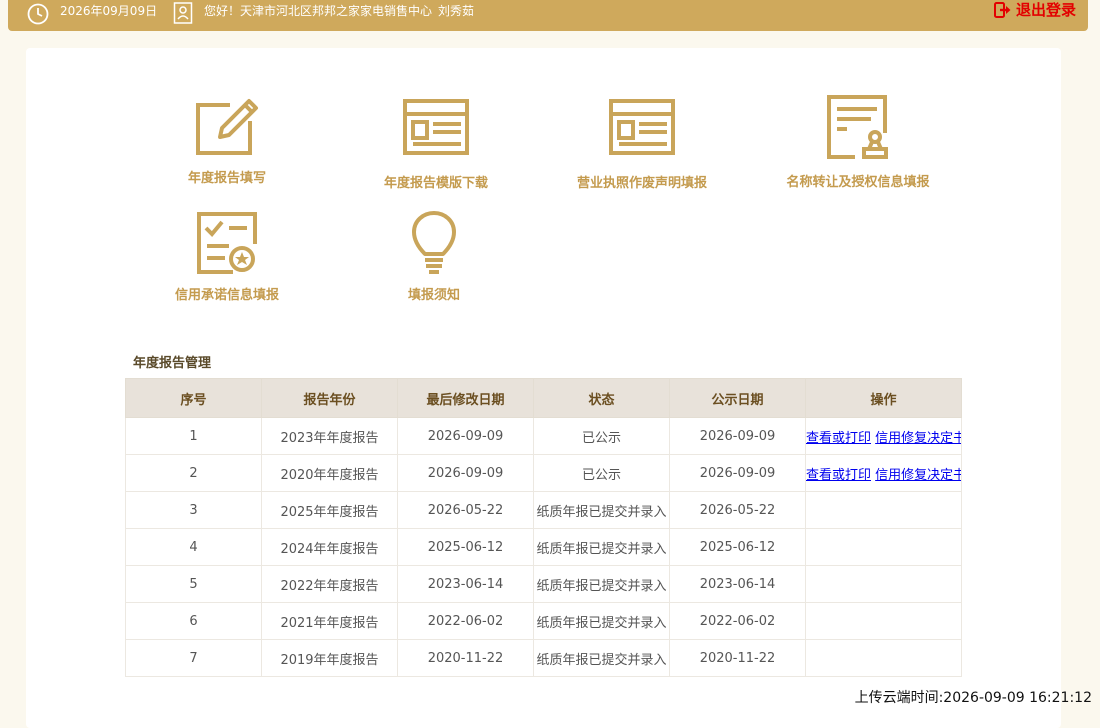 The width and height of the screenshot is (1100, 728). I want to click on cell-index: 2, so click(193, 473).